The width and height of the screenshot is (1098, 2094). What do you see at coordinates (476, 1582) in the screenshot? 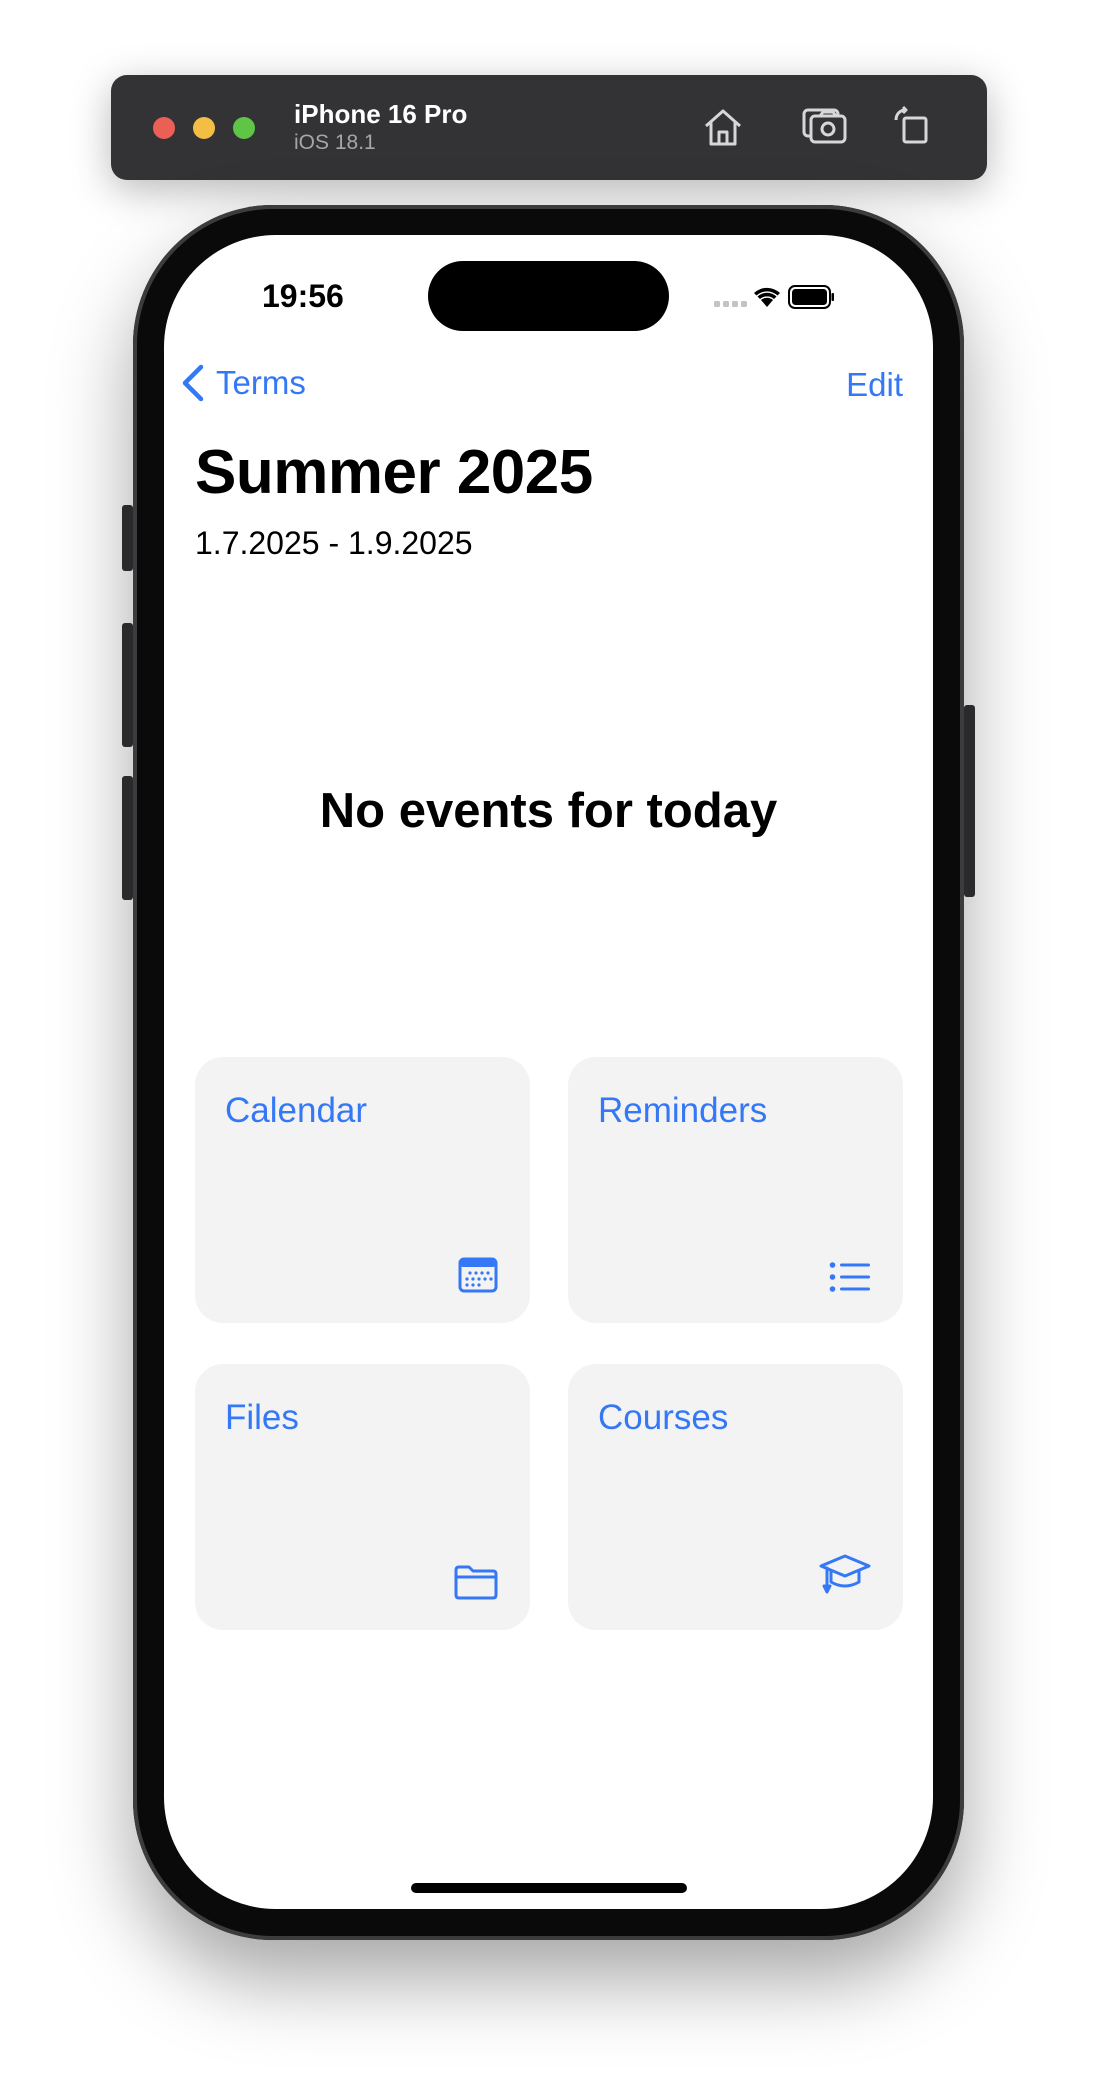
I see `folder-icon` at bounding box center [476, 1582].